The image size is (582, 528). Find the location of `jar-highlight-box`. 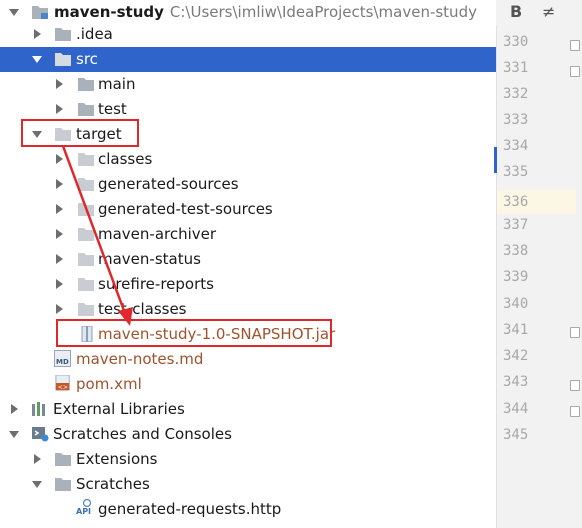

jar-highlight-box is located at coordinates (194, 333).